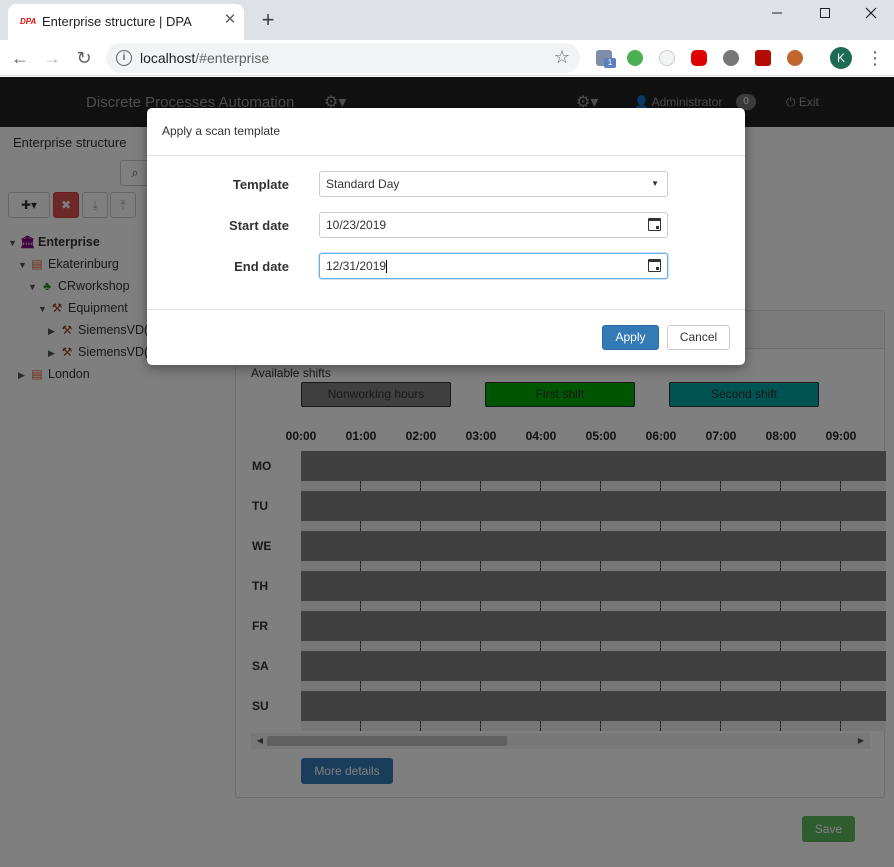 This screenshot has height=867, width=894. I want to click on end-date-input: 12/31/2019, so click(493, 266).